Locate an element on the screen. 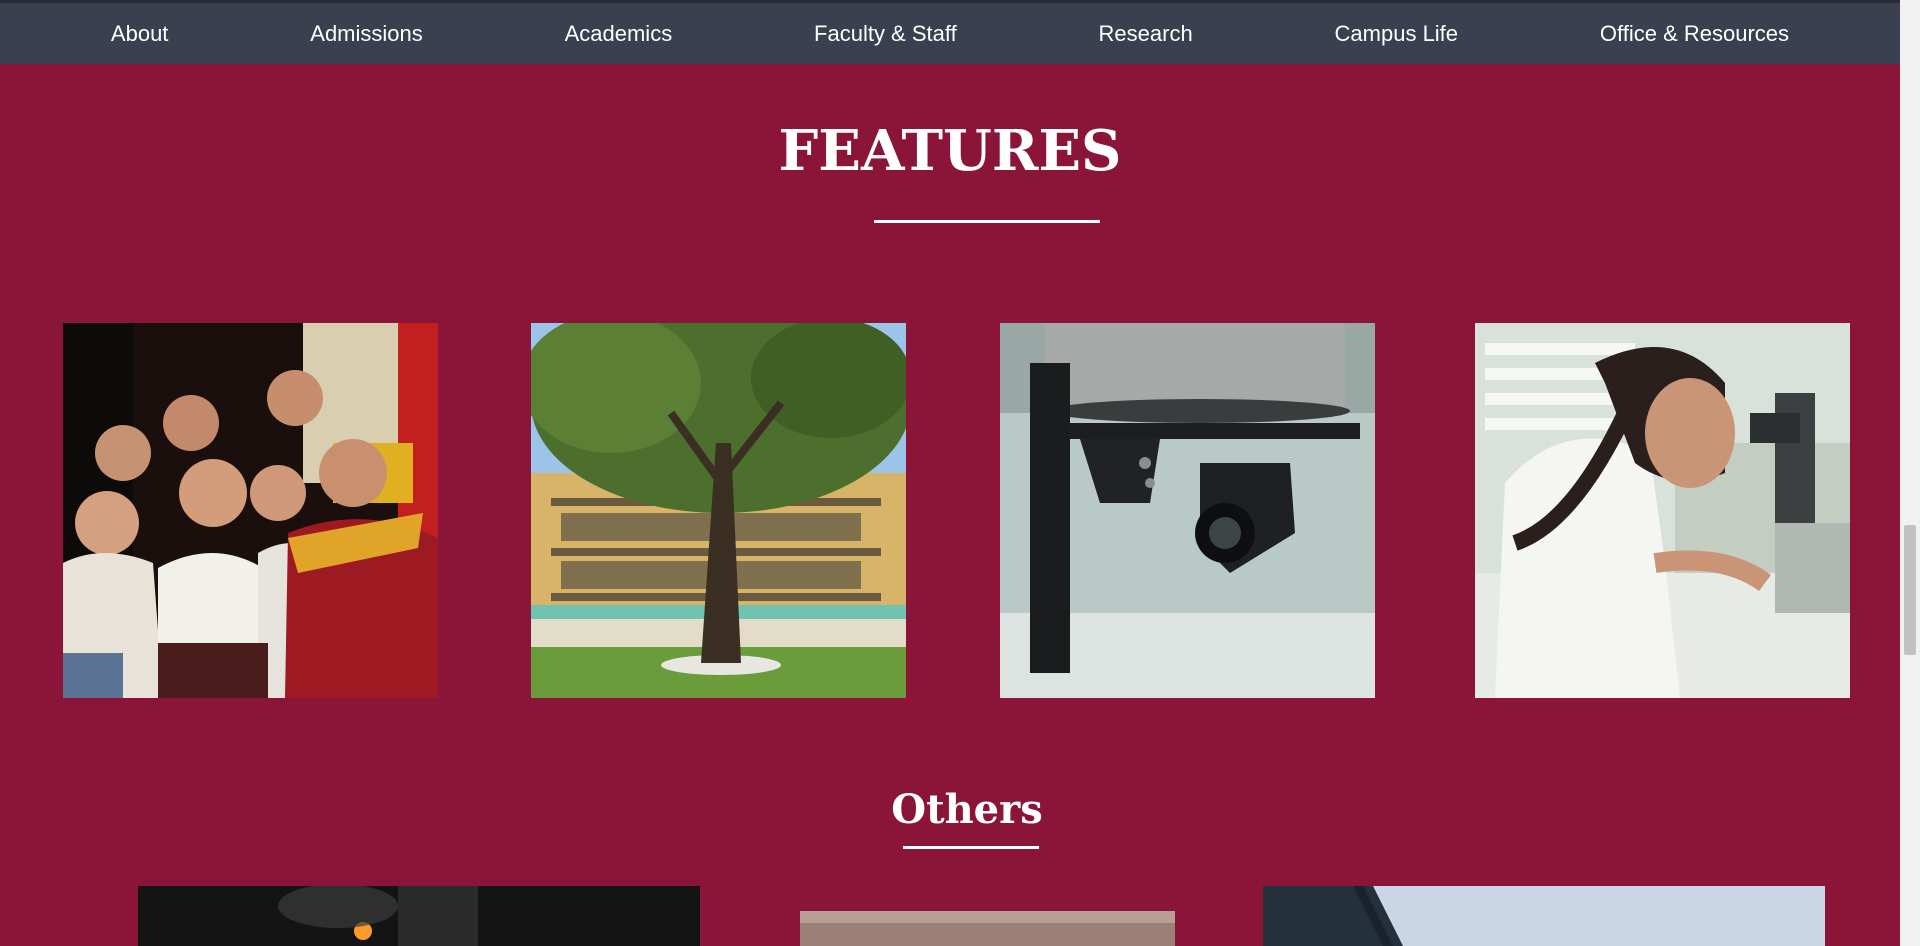  nav-item-academics: Academics is located at coordinates (619, 34).